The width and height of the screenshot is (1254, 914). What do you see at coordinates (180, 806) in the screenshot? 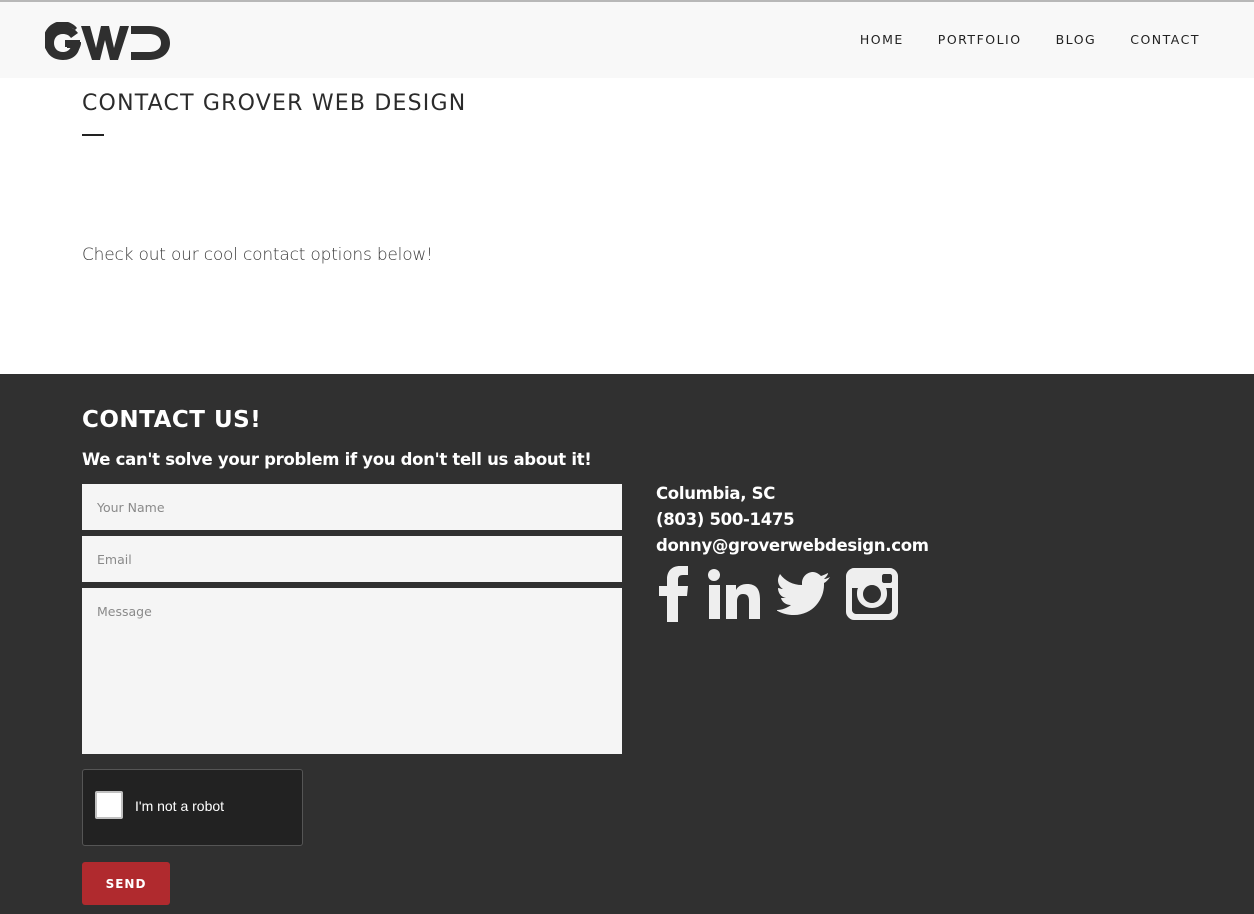
I see `recaptcha-label: I'm not a robot` at bounding box center [180, 806].